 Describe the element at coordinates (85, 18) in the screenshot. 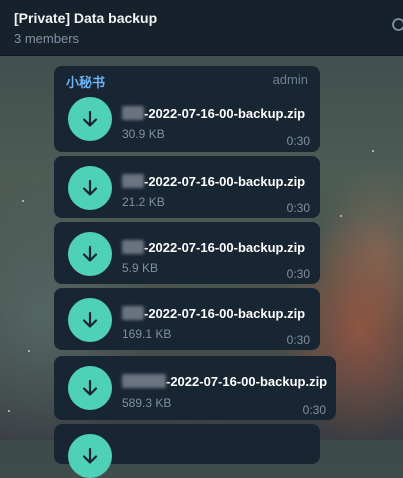

I see `chat-title: [Private] Data backup` at that location.